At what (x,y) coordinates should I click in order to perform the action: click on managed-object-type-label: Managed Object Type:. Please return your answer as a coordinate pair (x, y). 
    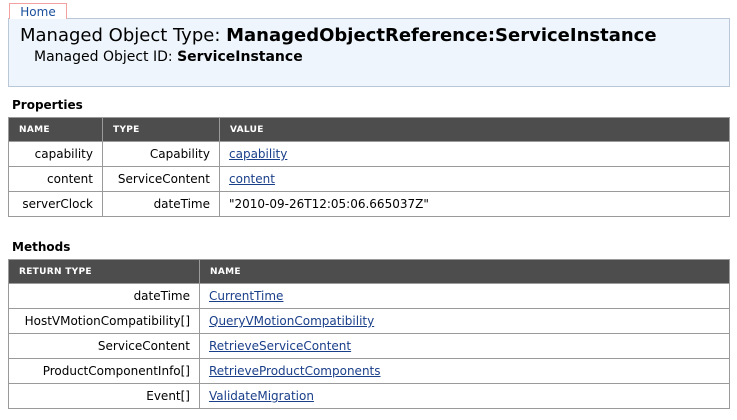
    Looking at the image, I should click on (123, 35).